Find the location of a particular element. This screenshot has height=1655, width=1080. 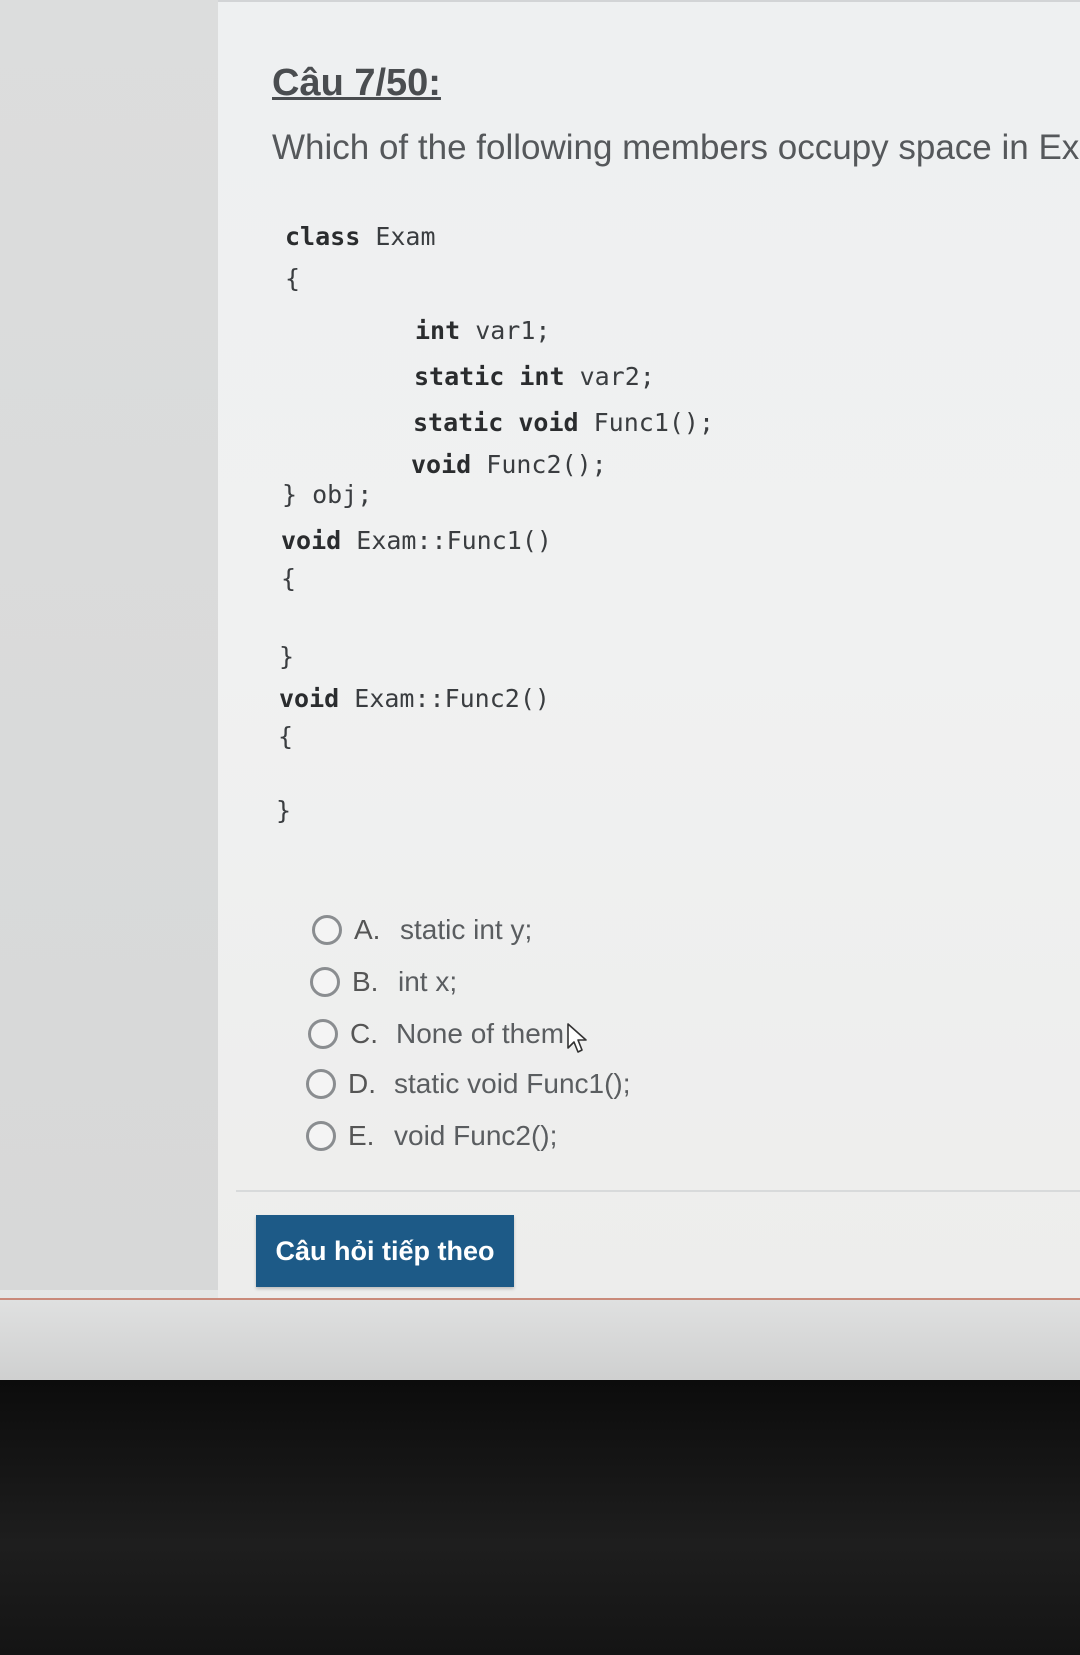

code-line: void Func2(); is located at coordinates (509, 464).